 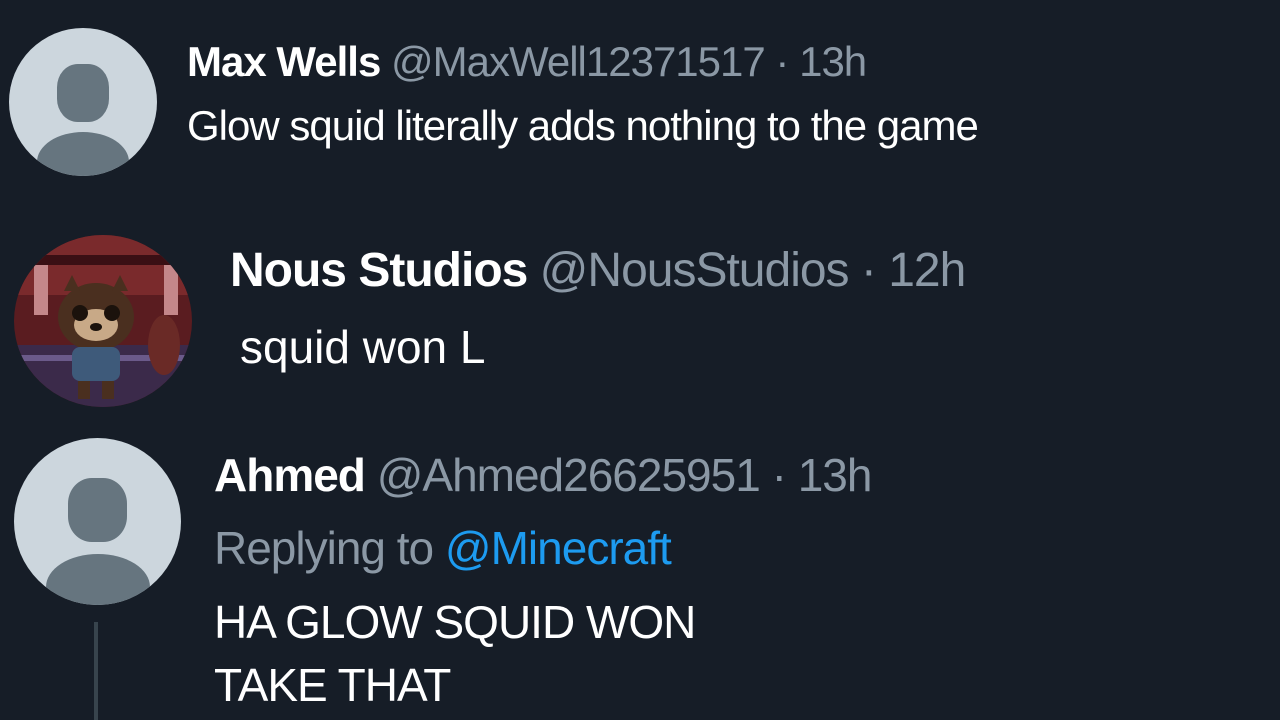 What do you see at coordinates (443, 548) in the screenshot?
I see `replying-to-line: Replying to @Minecraft` at bounding box center [443, 548].